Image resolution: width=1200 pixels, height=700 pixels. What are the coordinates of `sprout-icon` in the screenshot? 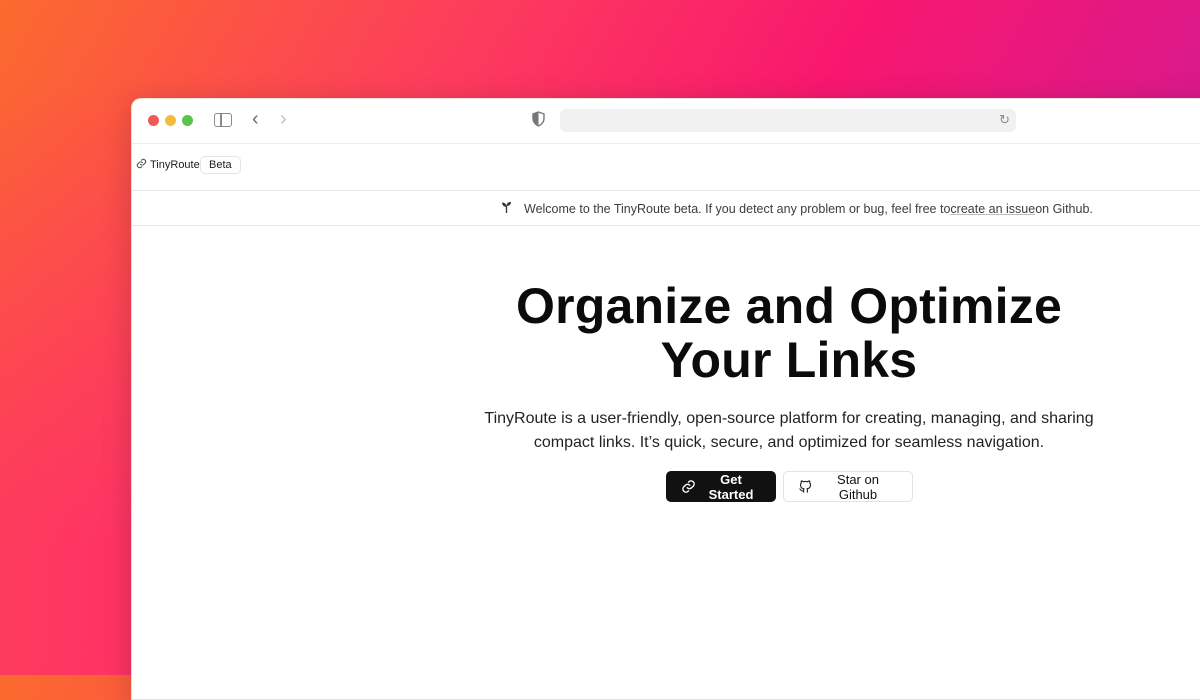 It's located at (506, 208).